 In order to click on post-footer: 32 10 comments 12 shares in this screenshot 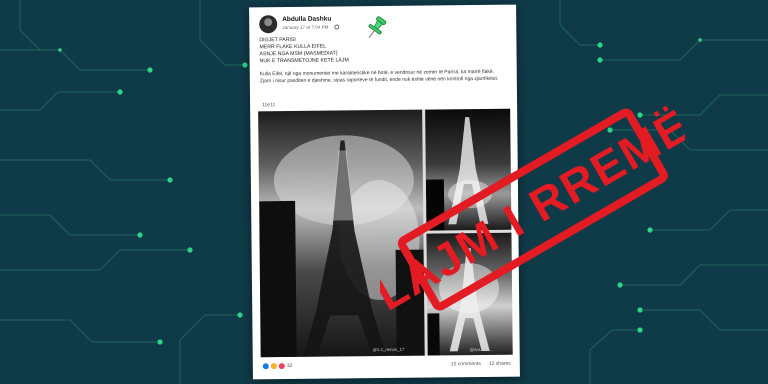, I will do `click(386, 366)`.